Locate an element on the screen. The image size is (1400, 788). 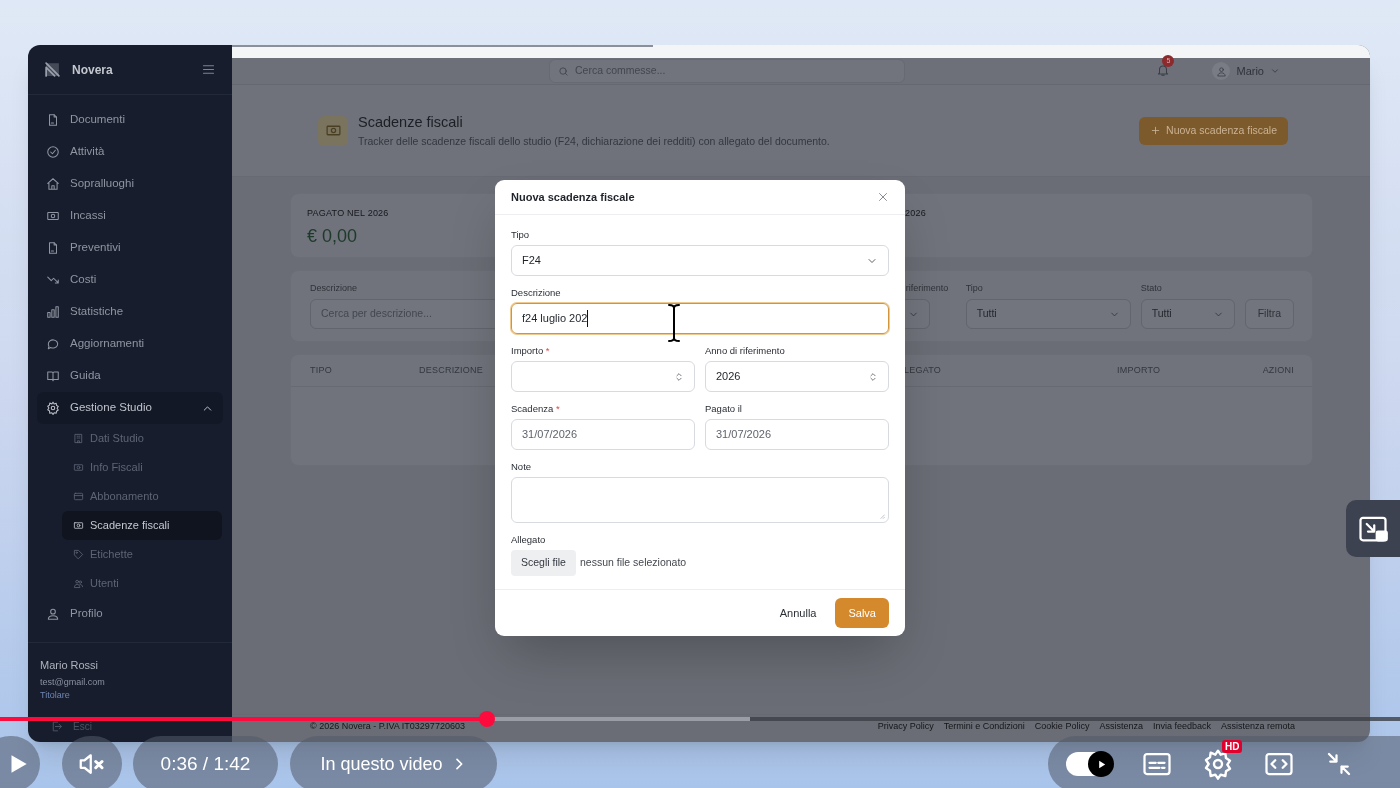
footer-link: Privacy Policy is located at coordinates (905, 726).